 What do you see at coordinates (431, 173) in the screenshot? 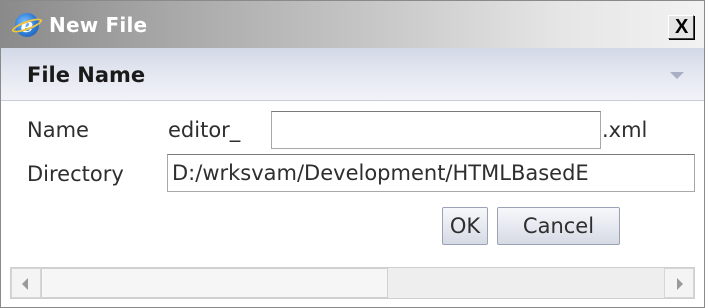
I see `directory-input` at bounding box center [431, 173].